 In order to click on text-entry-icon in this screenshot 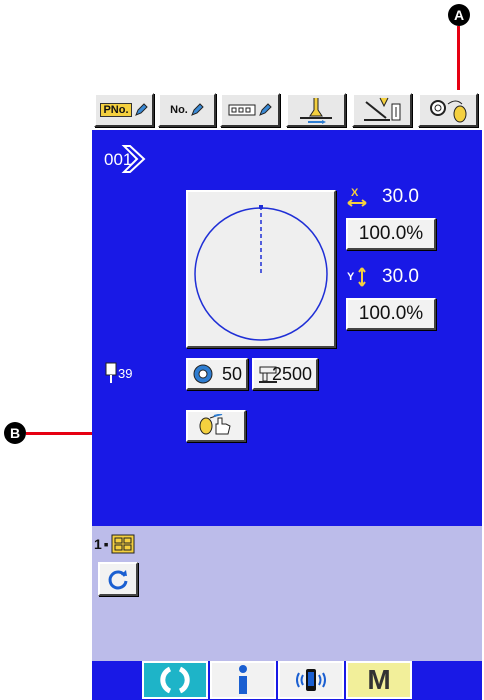, I will do `click(242, 110)`.